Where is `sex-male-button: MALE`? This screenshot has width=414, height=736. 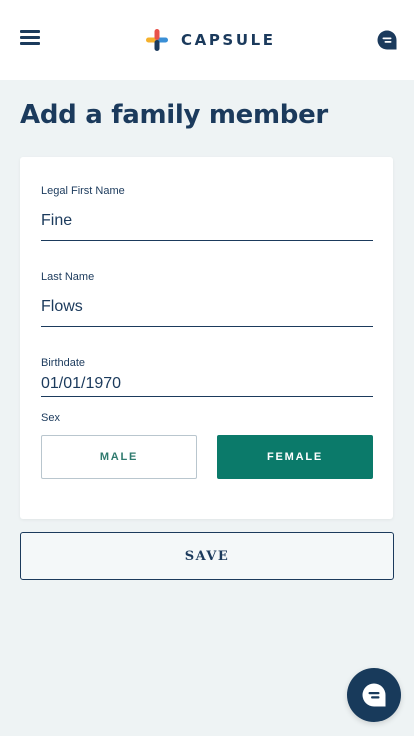 sex-male-button: MALE is located at coordinates (119, 457).